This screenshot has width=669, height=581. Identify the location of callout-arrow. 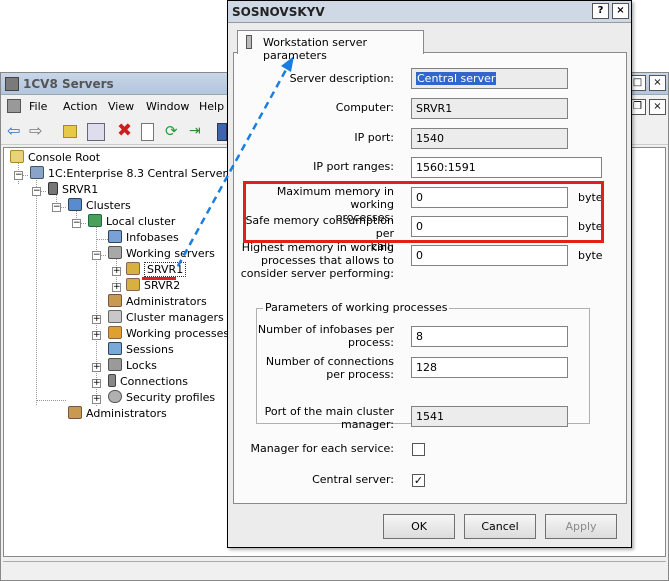
(235, 161).